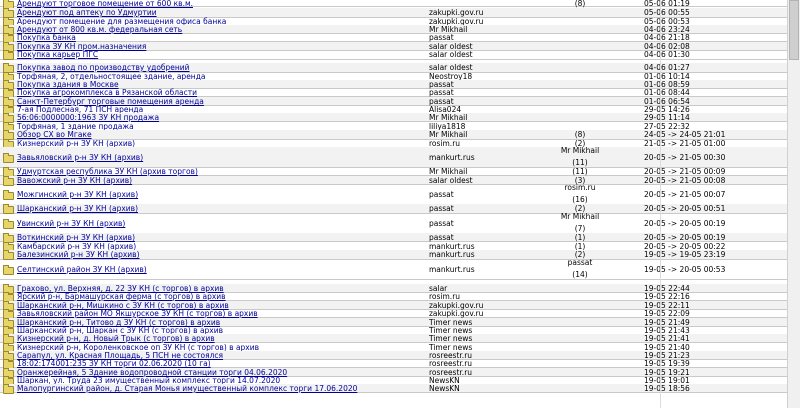 This screenshot has width=800, height=408. I want to click on topic-title-link: Шарканский р-н ЗУ КН (архив), so click(77, 209).